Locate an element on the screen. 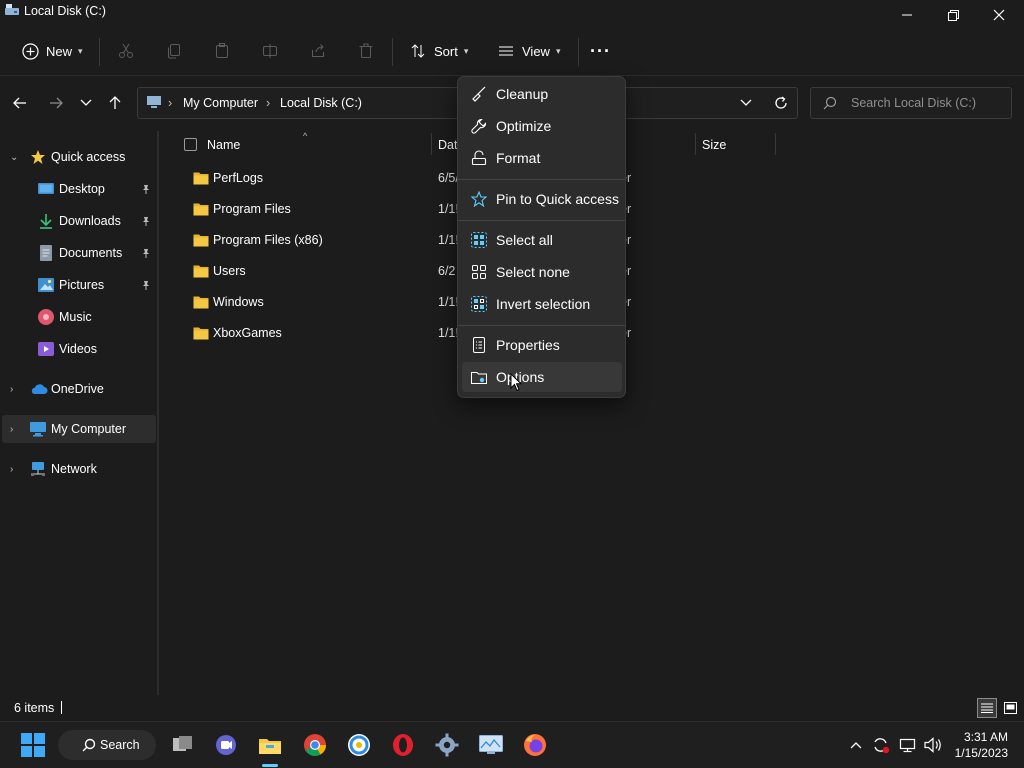 The image size is (1024, 768). clipboard-icon is located at coordinates (222, 51).